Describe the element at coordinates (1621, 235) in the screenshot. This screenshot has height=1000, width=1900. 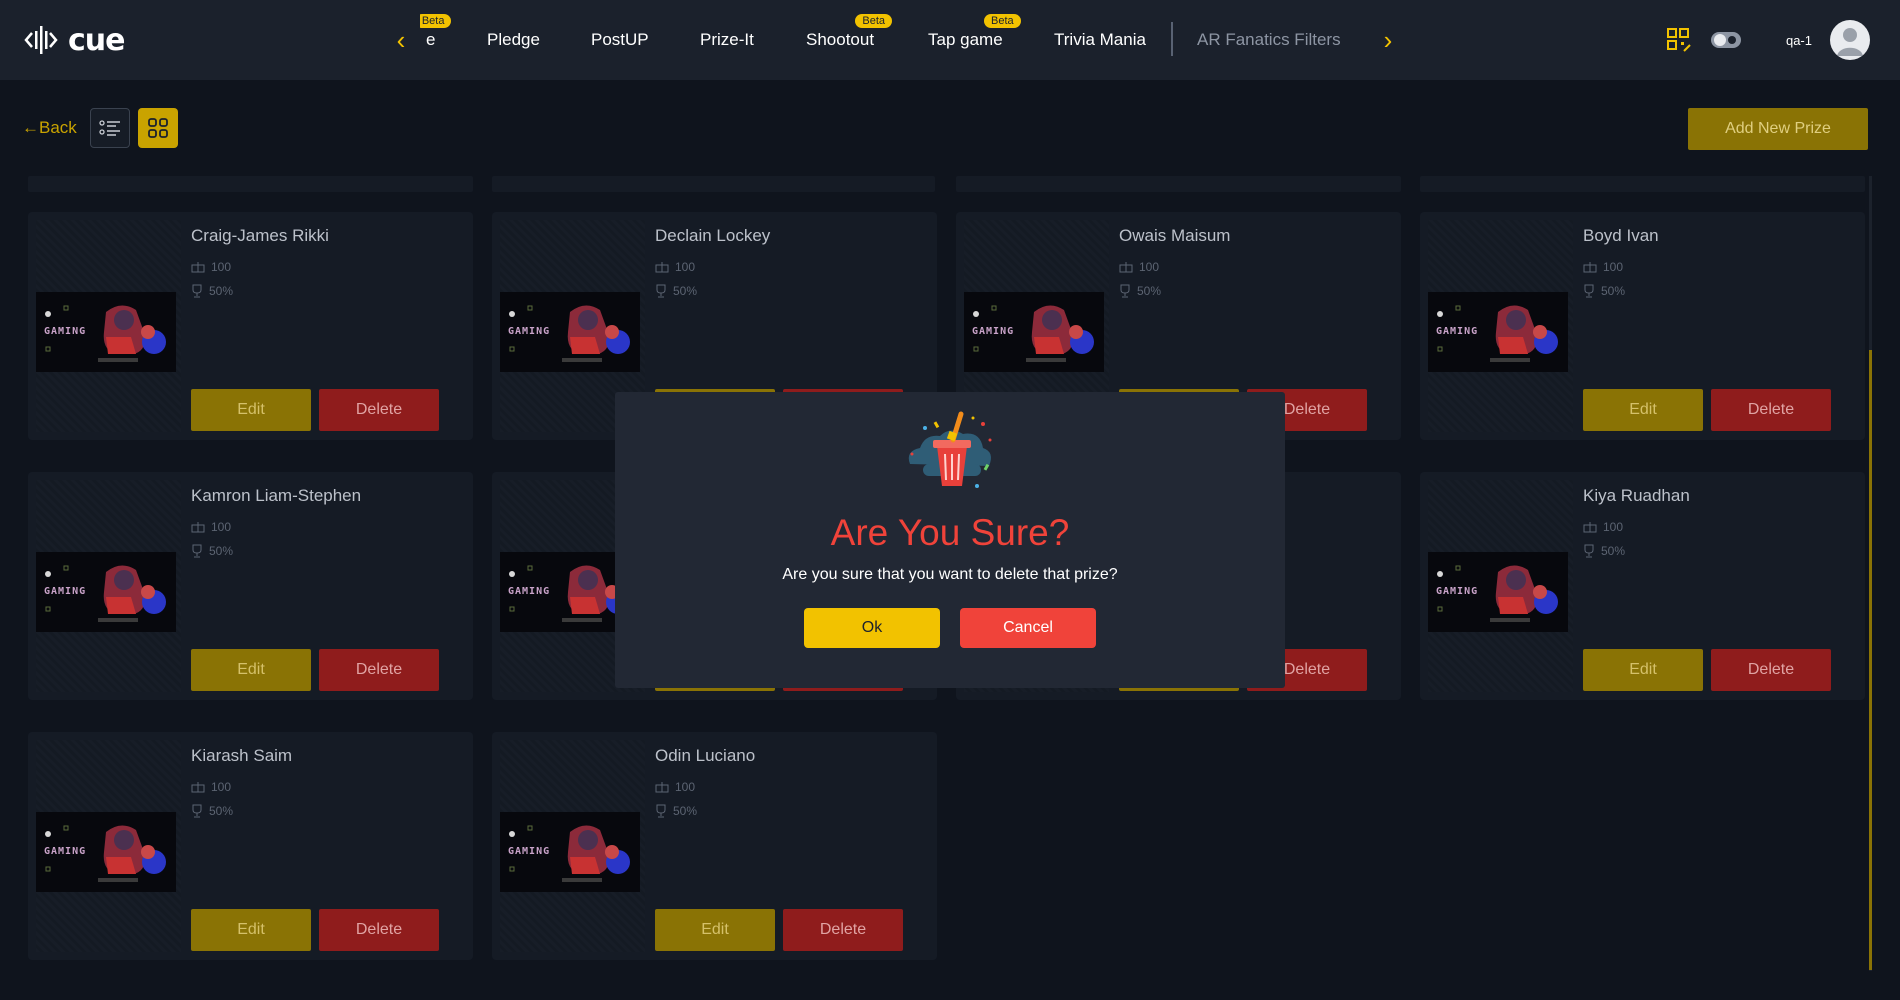
I see `prize-name: Boyd Ivan` at that location.